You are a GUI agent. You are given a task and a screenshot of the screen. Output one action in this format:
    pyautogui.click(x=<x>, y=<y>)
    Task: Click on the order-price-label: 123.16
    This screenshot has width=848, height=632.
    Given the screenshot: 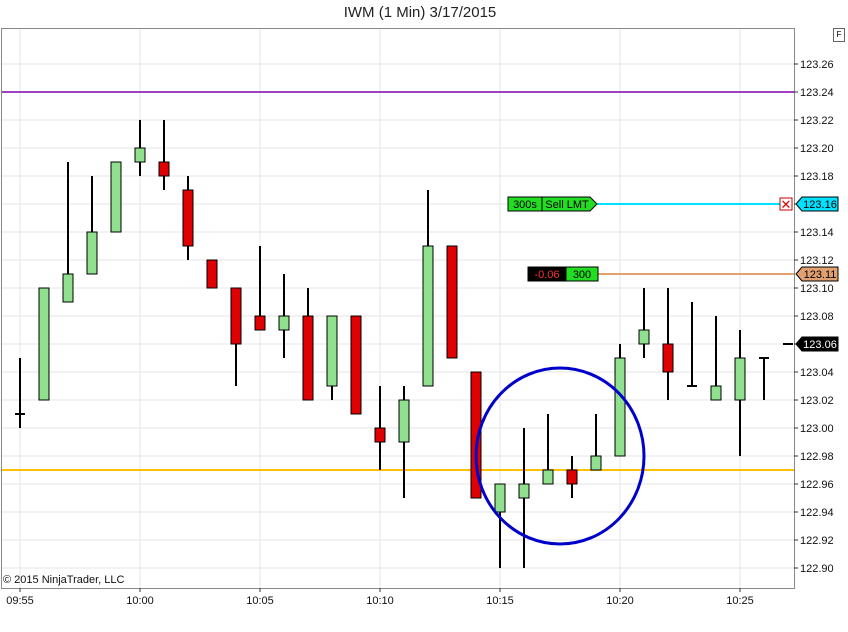 What is the action you would take?
    pyautogui.click(x=820, y=205)
    